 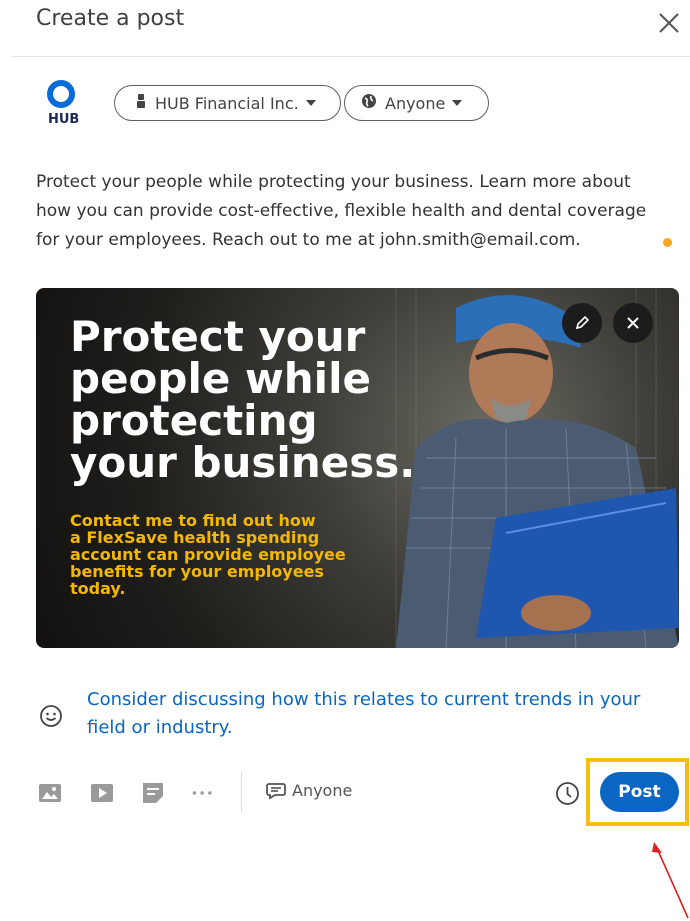 What do you see at coordinates (51, 716) in the screenshot?
I see `smiley-icon` at bounding box center [51, 716].